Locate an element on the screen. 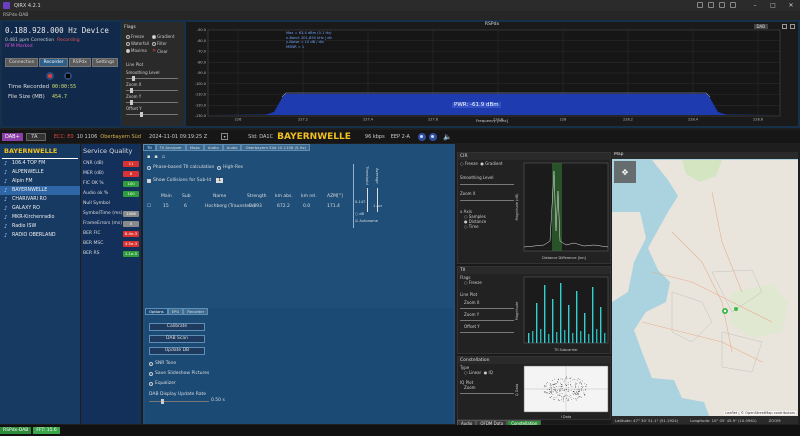  checkbox-icon is located at coordinates (149, 180).